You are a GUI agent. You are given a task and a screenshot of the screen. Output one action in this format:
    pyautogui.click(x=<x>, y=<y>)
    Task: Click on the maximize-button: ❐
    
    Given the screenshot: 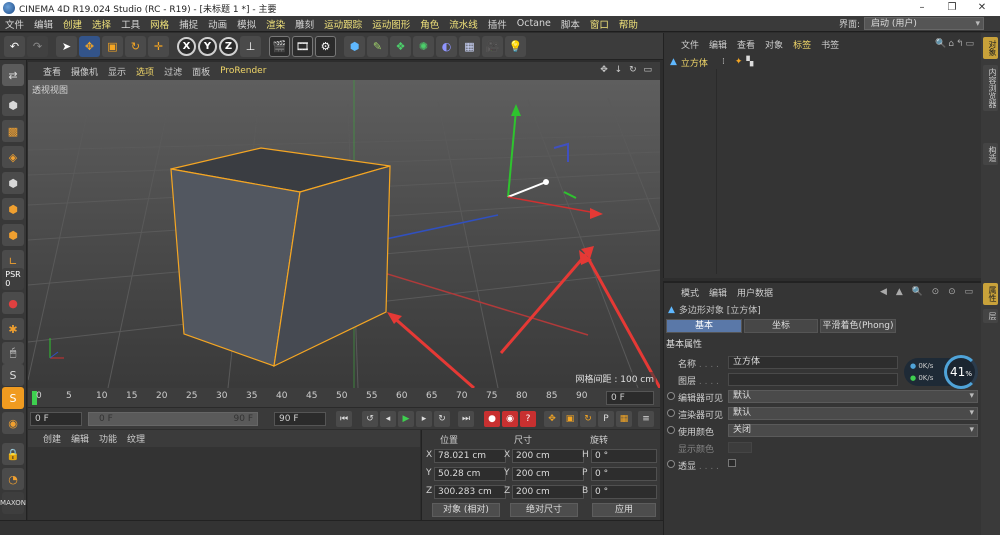 What is the action you would take?
    pyautogui.click(x=952, y=8)
    